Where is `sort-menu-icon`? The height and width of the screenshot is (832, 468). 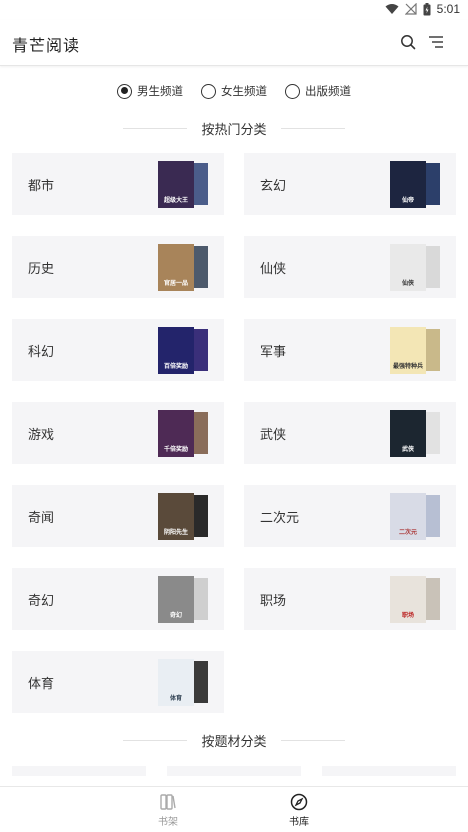 sort-menu-icon is located at coordinates (436, 42).